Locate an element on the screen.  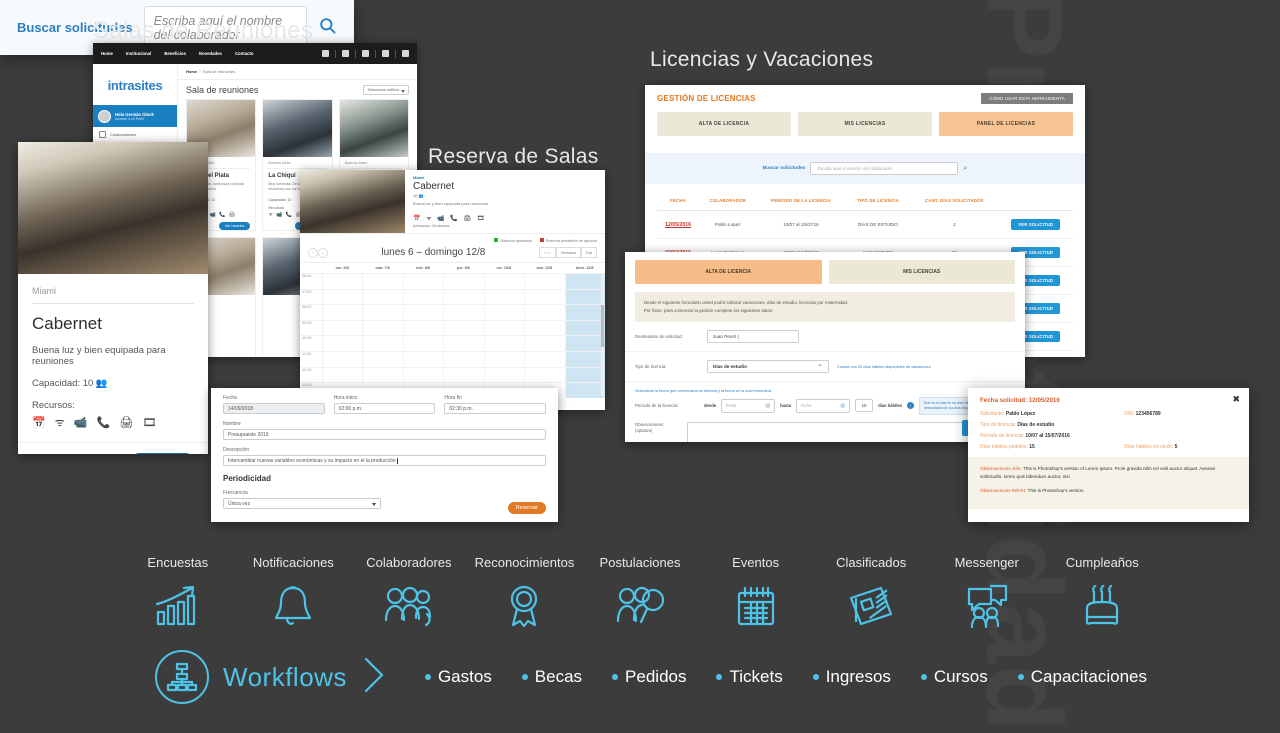
calendar-scrollbar is located at coordinates (602, 335).